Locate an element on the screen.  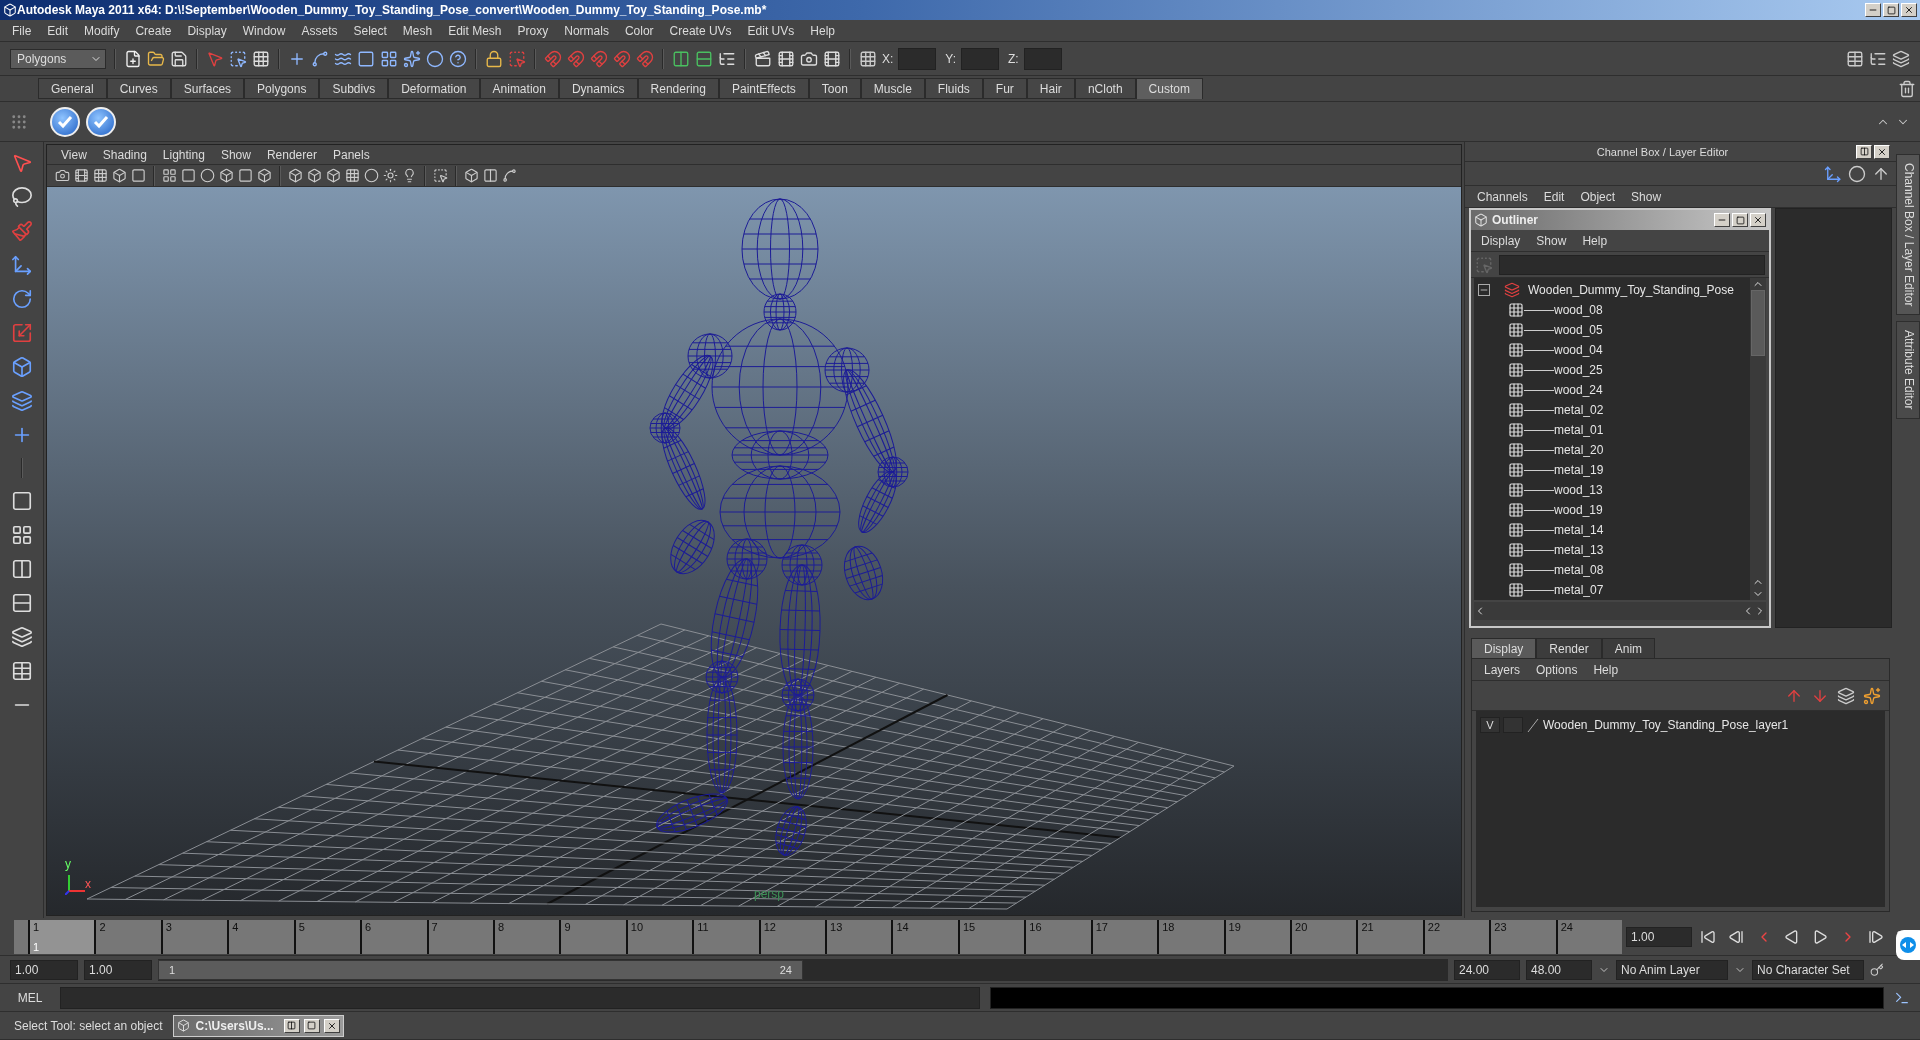
square-icon is located at coordinates (138, 175).